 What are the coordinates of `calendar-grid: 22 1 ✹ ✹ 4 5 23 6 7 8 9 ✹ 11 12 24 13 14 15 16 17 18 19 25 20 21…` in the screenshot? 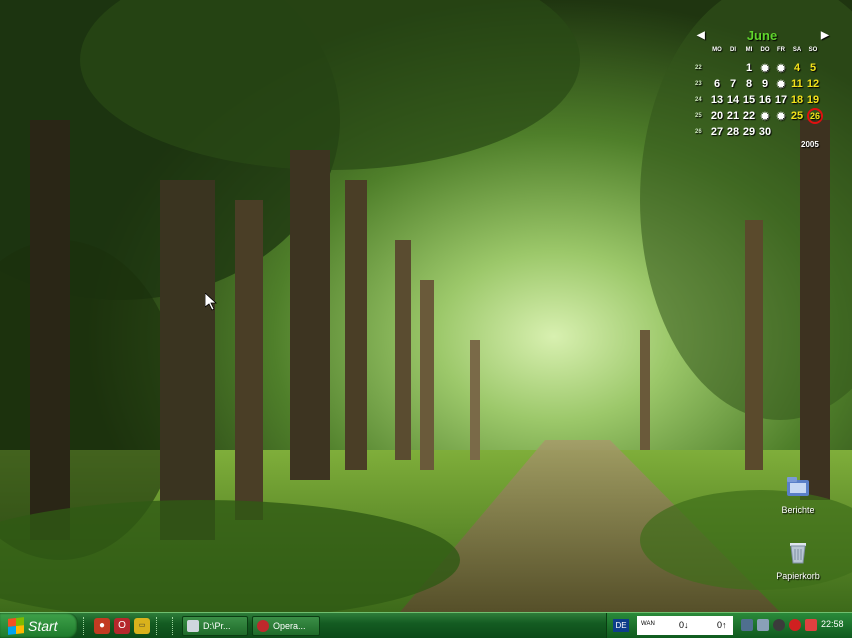 It's located at (760, 100).